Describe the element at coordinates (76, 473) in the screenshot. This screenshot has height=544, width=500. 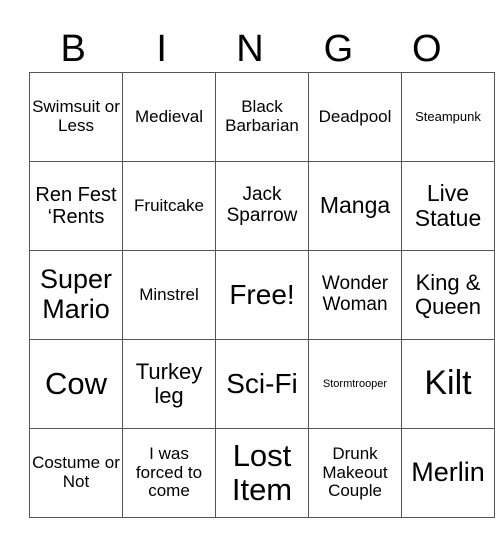
I see `bingo-cell: Costume or Not` at that location.